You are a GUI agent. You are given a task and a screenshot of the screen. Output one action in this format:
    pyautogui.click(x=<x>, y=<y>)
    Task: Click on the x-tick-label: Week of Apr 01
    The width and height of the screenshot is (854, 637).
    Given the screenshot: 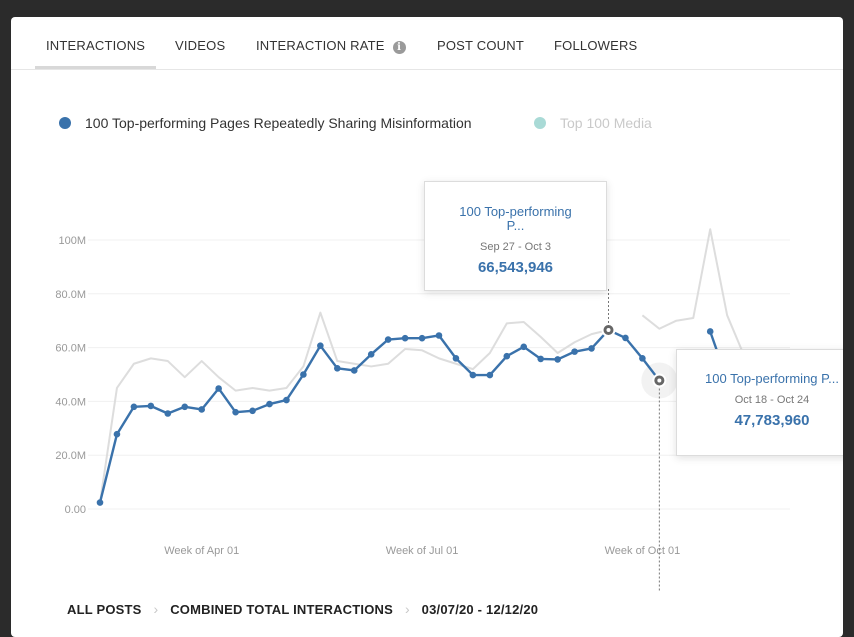 What is the action you would take?
    pyautogui.click(x=201, y=551)
    